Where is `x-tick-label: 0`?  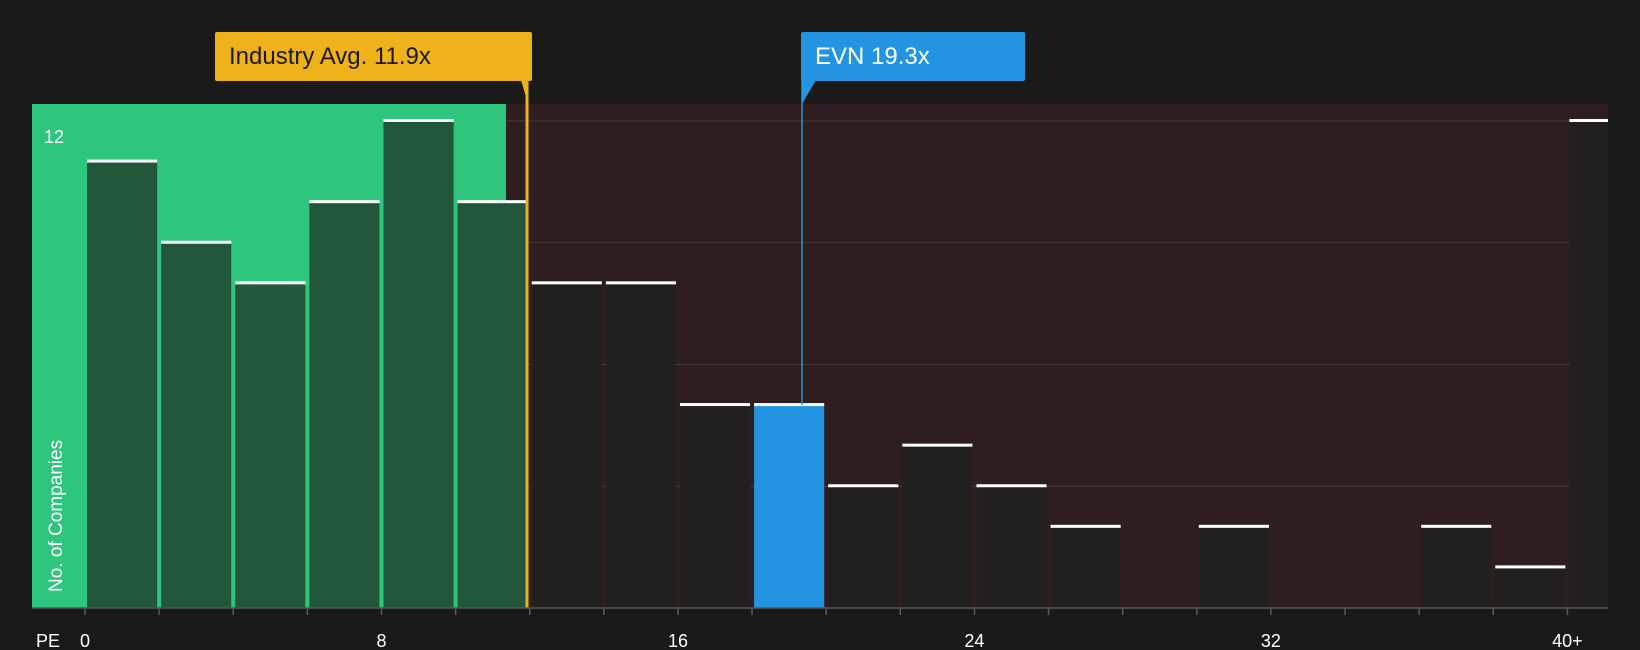 x-tick-label: 0 is located at coordinates (85, 640).